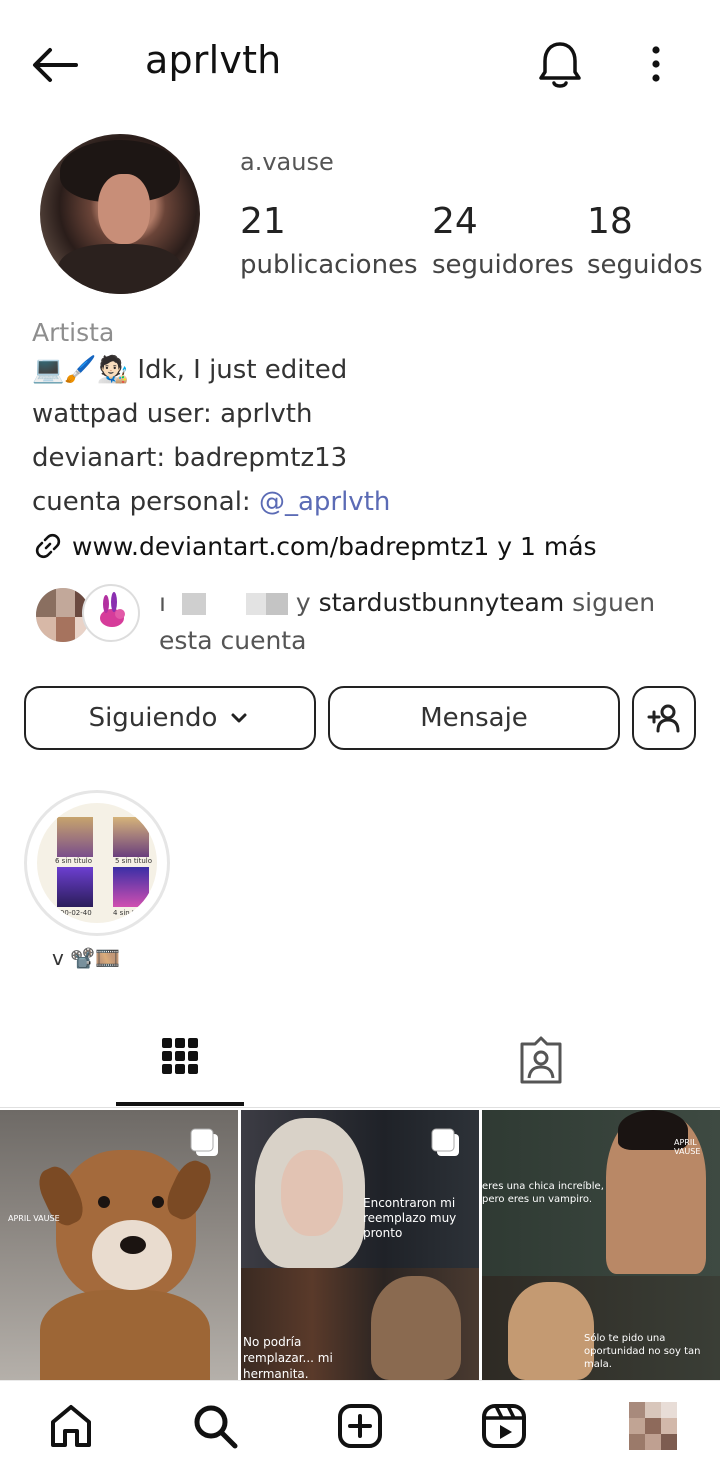 The height and width of the screenshot is (1470, 720). I want to click on highlight-caption: v 📽️🎞️, so click(86, 958).